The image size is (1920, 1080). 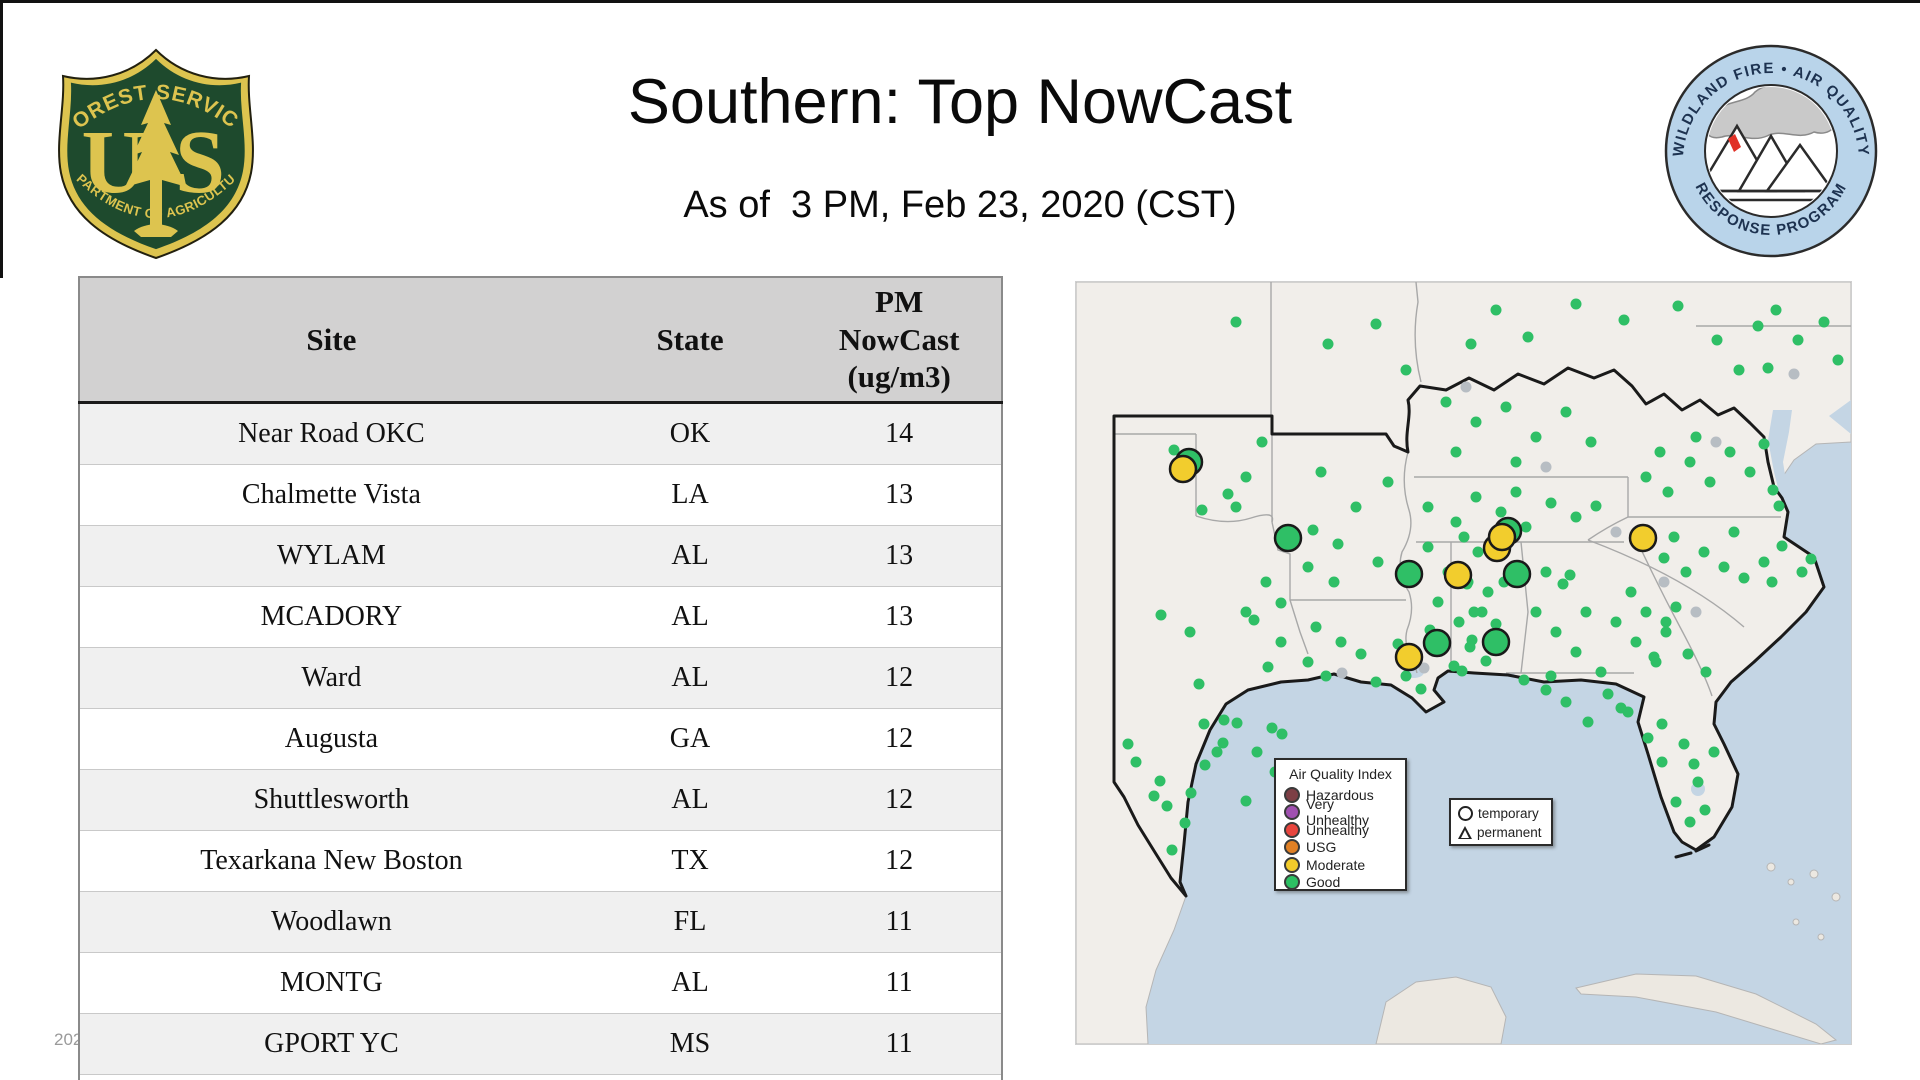 What do you see at coordinates (1340, 848) in the screenshot?
I see `aqi-legend-item: USG` at bounding box center [1340, 848].